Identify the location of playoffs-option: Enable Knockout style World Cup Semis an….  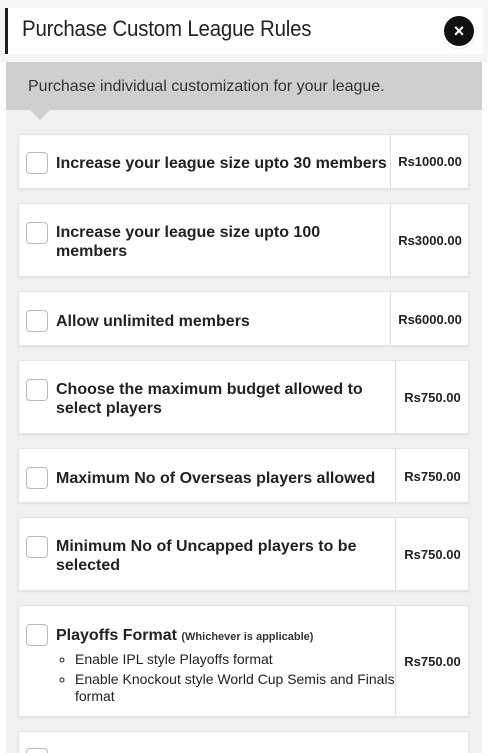
(240, 688).